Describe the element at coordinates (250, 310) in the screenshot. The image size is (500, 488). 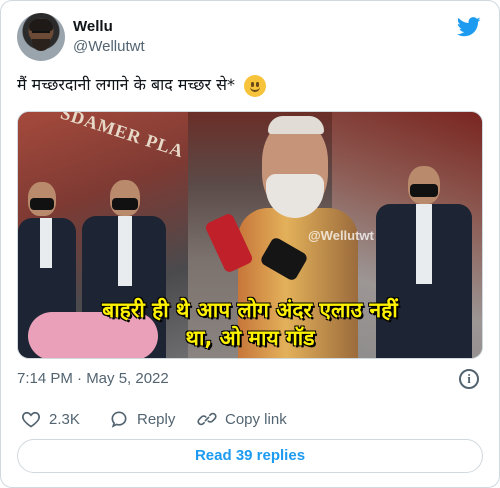
I see `subtitle-line-1: बाहरी ही थे आप लोग अंदर एलाउ नहीं` at that location.